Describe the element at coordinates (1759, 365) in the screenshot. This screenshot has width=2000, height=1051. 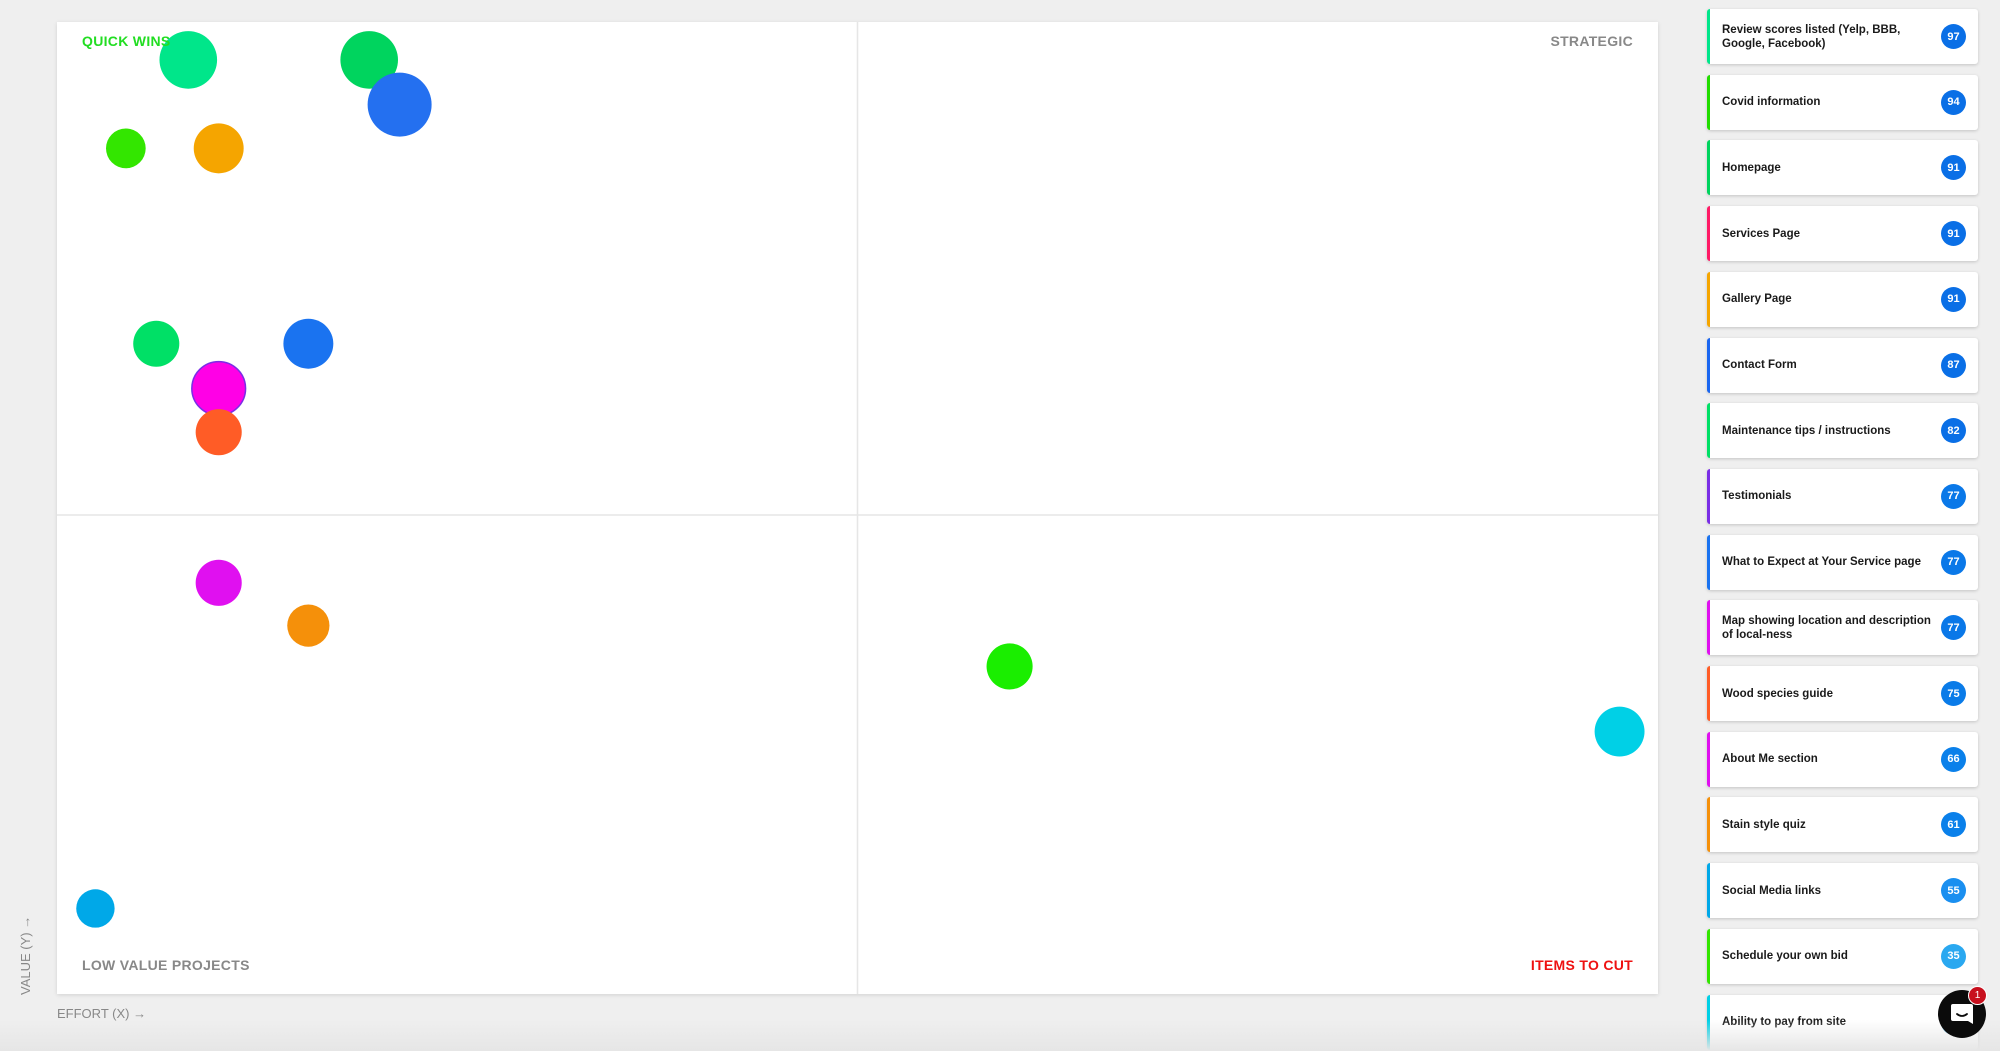
I see `list-item-label: Contact Form` at that location.